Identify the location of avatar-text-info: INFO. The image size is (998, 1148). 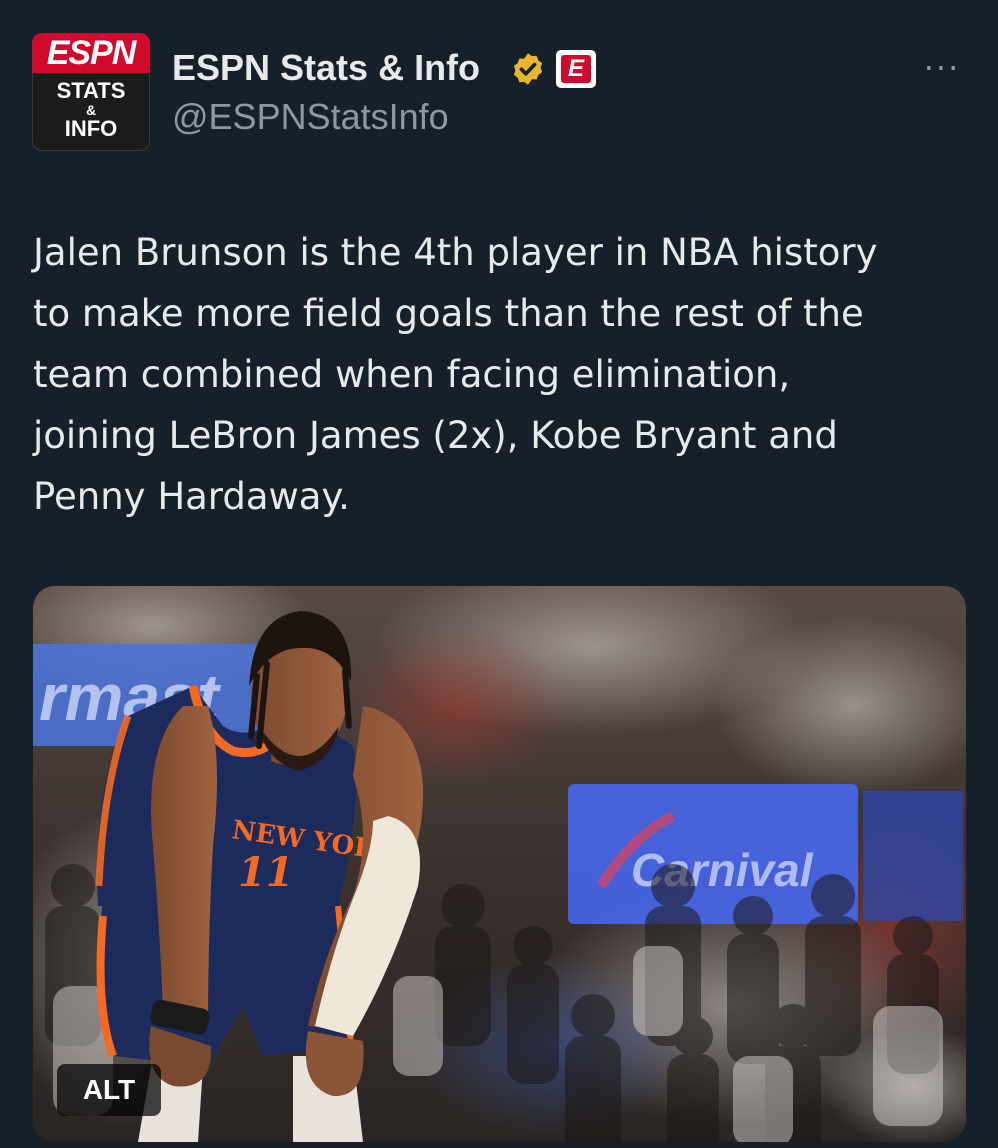
(91, 128).